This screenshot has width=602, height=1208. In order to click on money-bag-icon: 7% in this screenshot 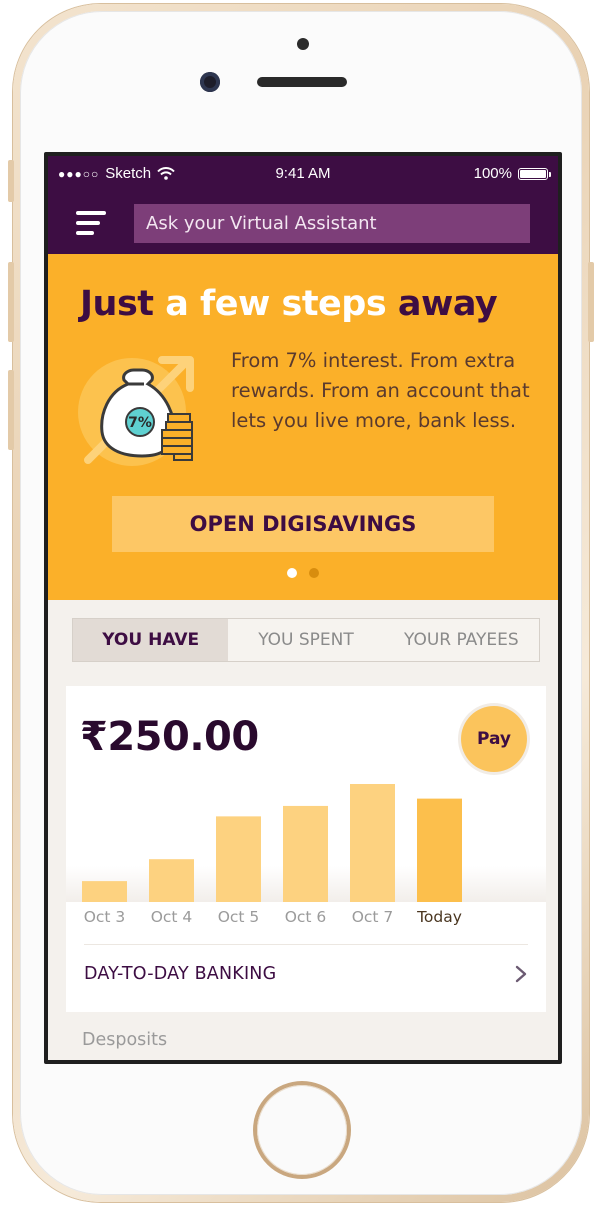, I will do `click(136, 411)`.